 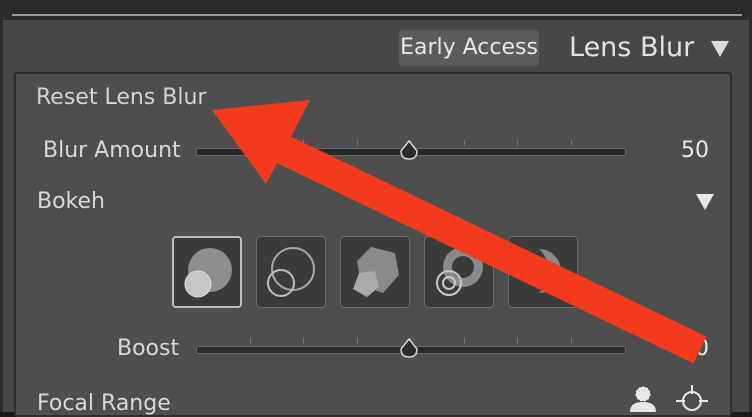 I want to click on panel-header: Early Access Lens Blur, so click(x=376, y=46).